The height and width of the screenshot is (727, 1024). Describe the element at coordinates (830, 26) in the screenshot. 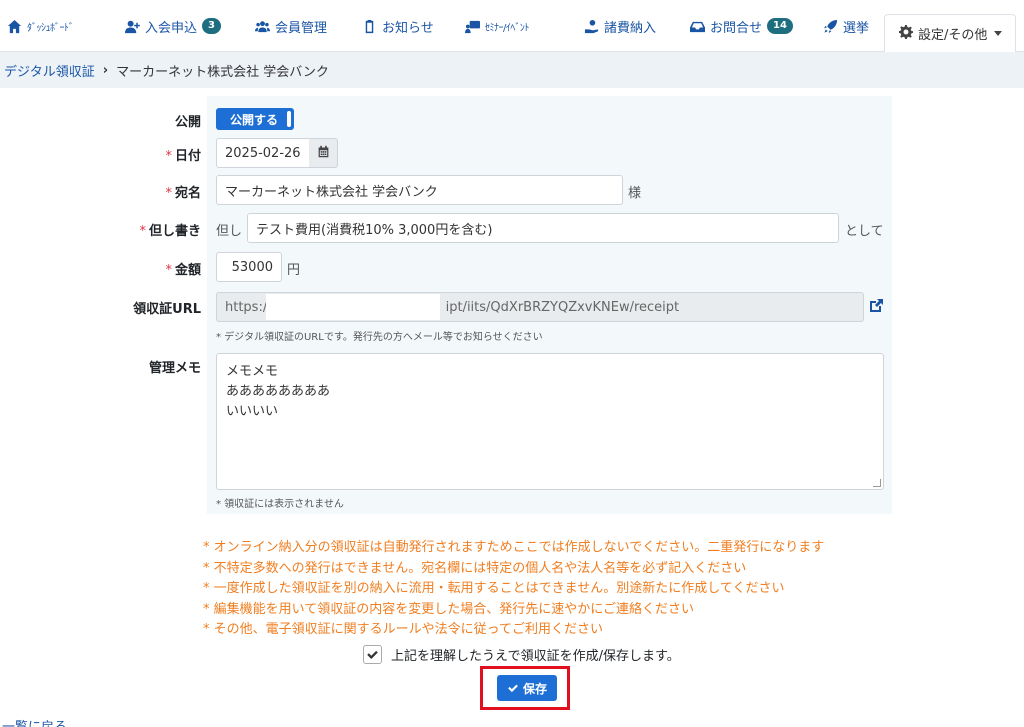

I see `rocket-icon` at that location.